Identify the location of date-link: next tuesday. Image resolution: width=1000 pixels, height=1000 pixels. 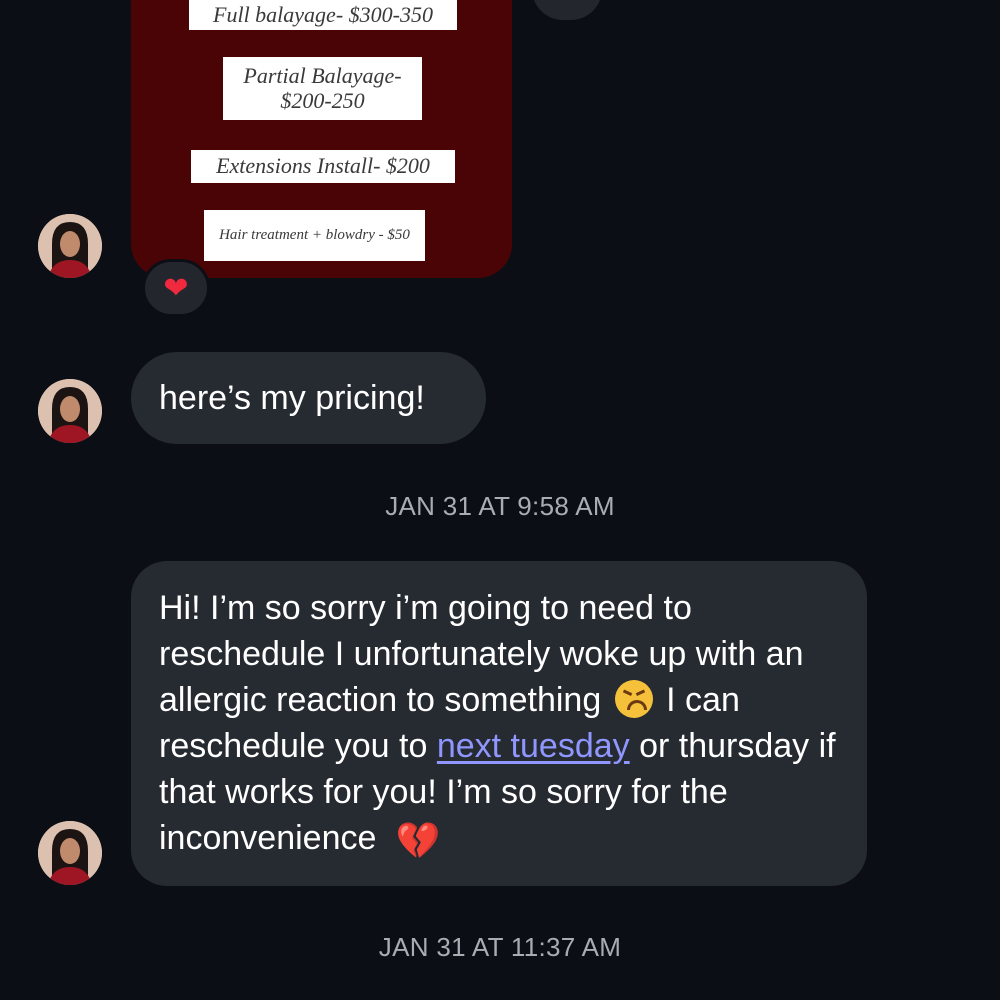
(533, 746).